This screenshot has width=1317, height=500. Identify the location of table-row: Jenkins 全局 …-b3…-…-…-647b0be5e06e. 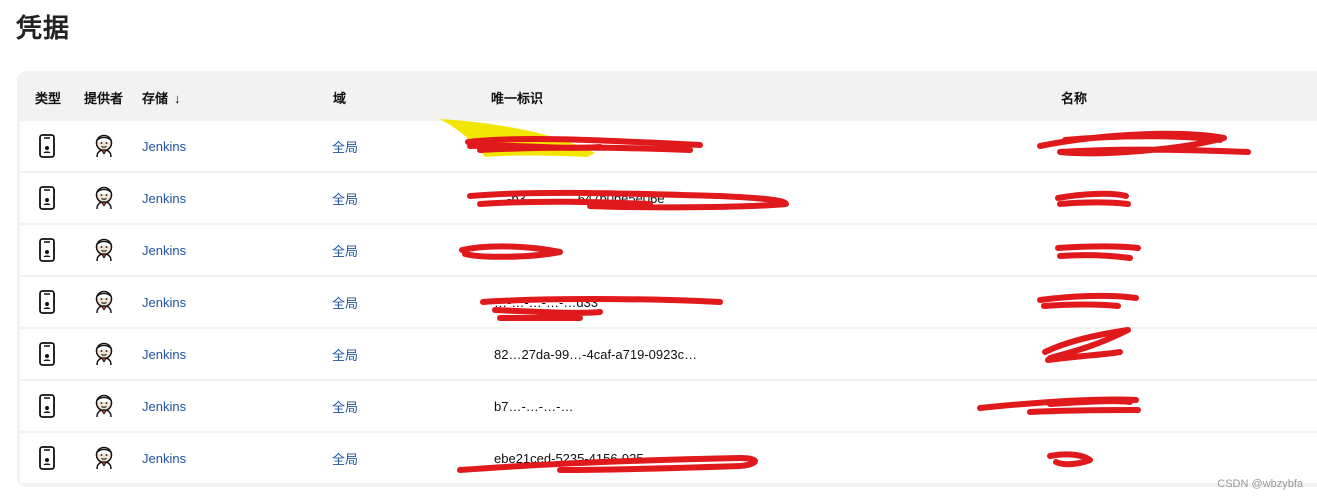
(668, 198).